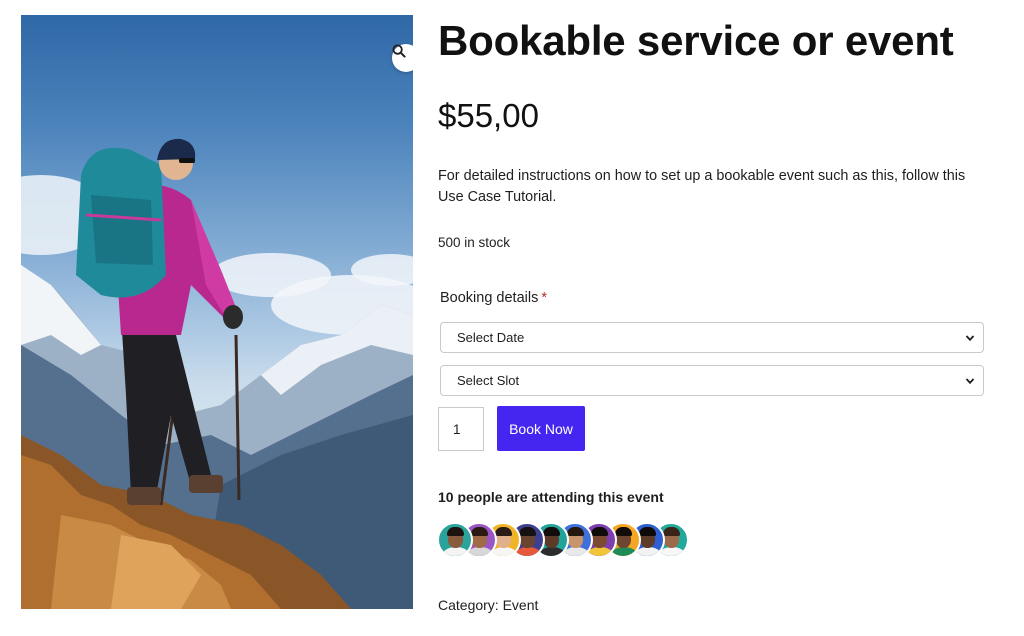  I want to click on quantity-input: 1, so click(461, 429).